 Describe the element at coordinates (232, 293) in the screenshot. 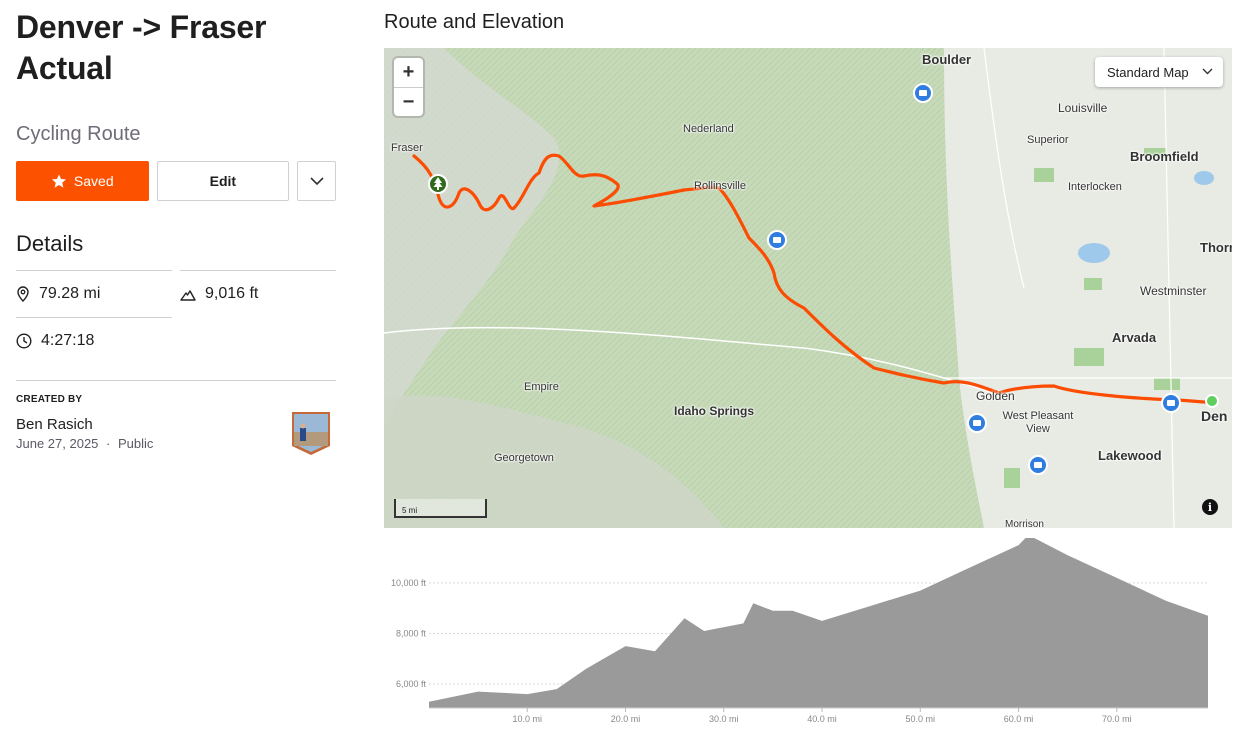

I see `elevation-value: 9,016 ft` at that location.